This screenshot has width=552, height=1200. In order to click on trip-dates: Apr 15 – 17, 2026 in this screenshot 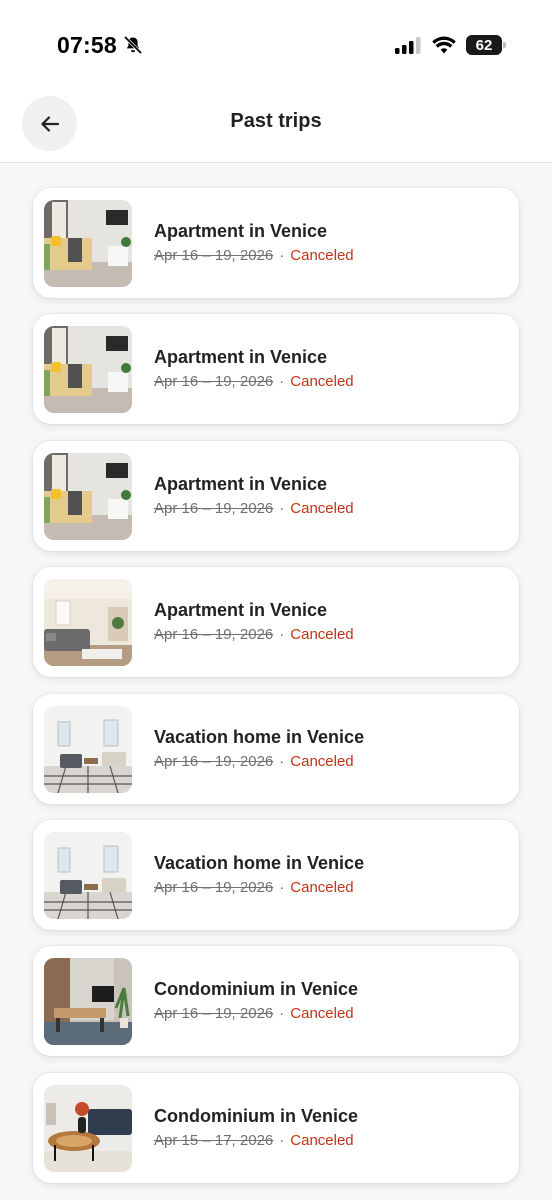, I will do `click(214, 1140)`.